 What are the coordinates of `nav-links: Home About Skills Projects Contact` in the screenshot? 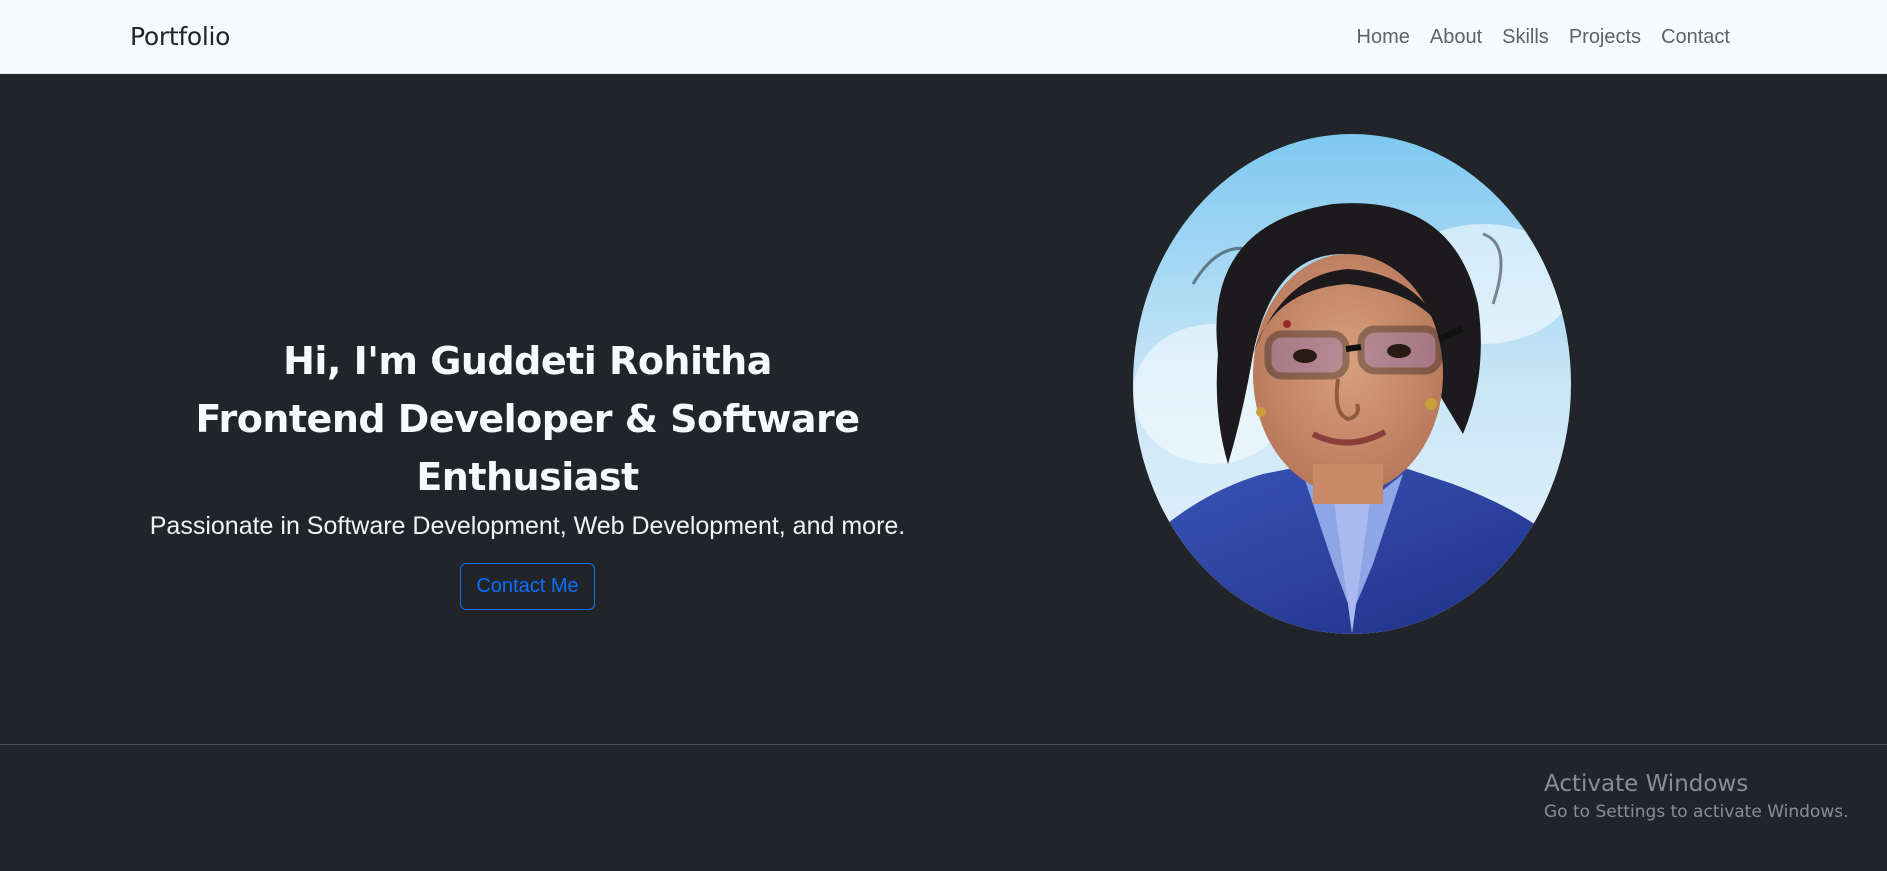 It's located at (1543, 37).